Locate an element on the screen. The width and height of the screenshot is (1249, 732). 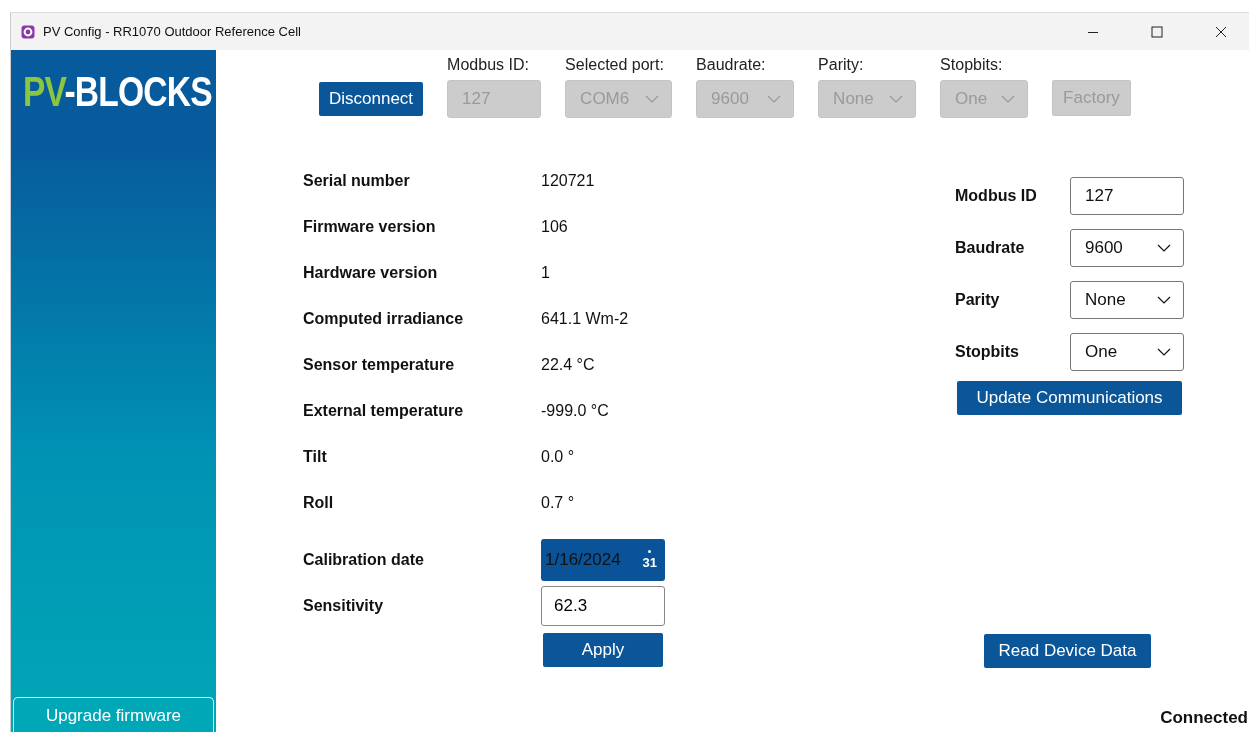
close-icon is located at coordinates (1221, 31).